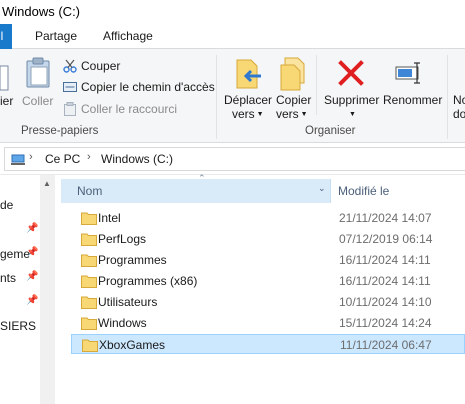  I want to click on copy-path-icon, so click(70, 87).